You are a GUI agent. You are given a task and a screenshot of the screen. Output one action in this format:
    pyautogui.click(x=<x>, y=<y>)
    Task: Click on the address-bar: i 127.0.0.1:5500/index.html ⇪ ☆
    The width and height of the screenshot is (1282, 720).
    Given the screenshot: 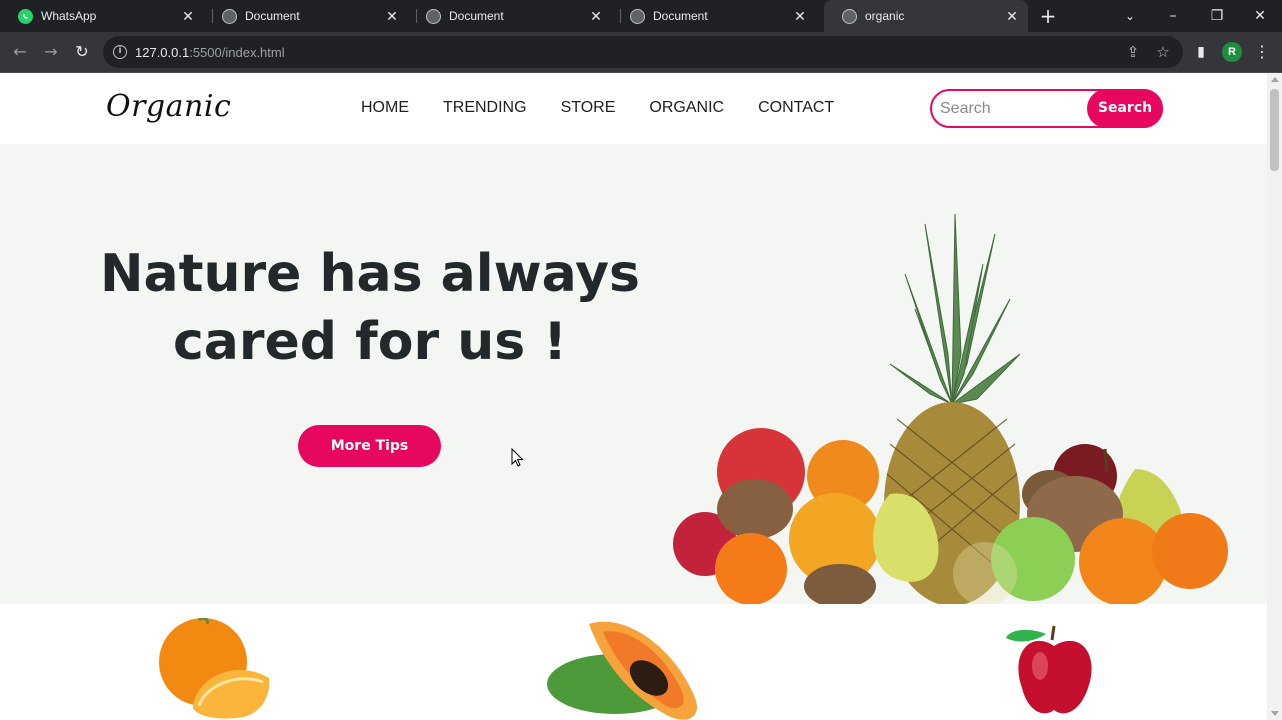 What is the action you would take?
    pyautogui.click(x=643, y=52)
    